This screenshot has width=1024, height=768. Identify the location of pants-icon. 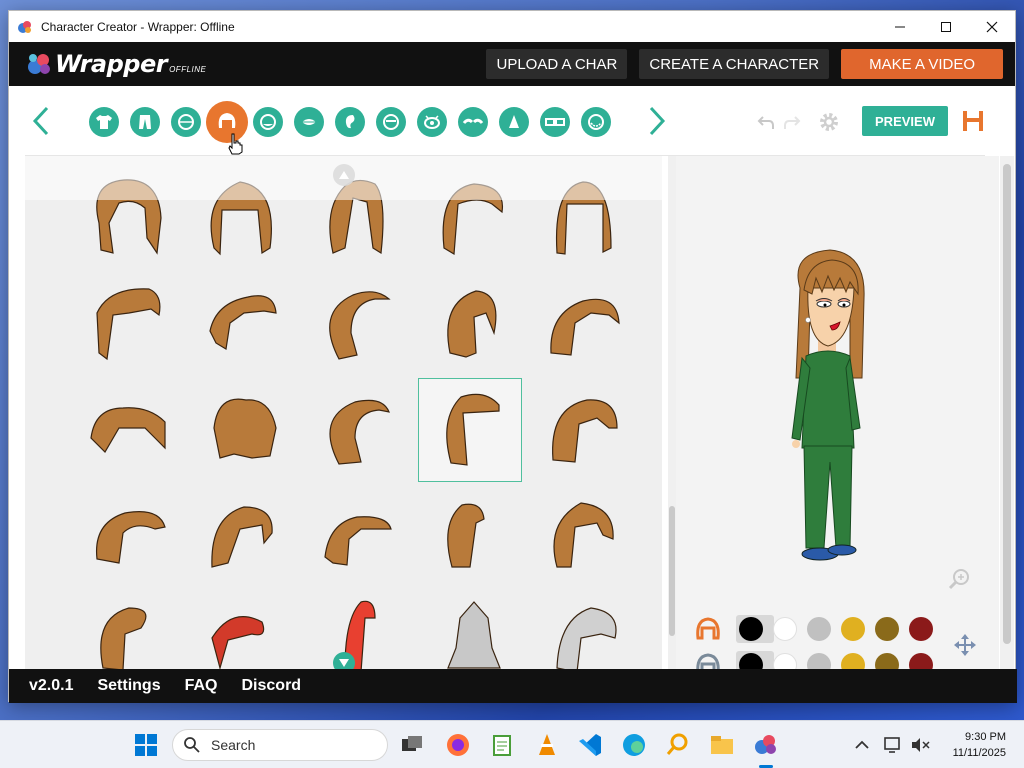
(145, 122).